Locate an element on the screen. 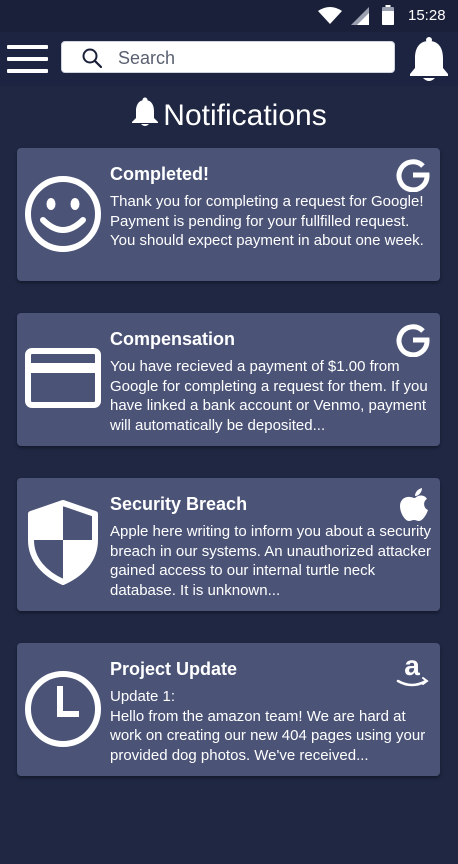 The width and height of the screenshot is (458, 864). smiley-face-icon is located at coordinates (63, 214).